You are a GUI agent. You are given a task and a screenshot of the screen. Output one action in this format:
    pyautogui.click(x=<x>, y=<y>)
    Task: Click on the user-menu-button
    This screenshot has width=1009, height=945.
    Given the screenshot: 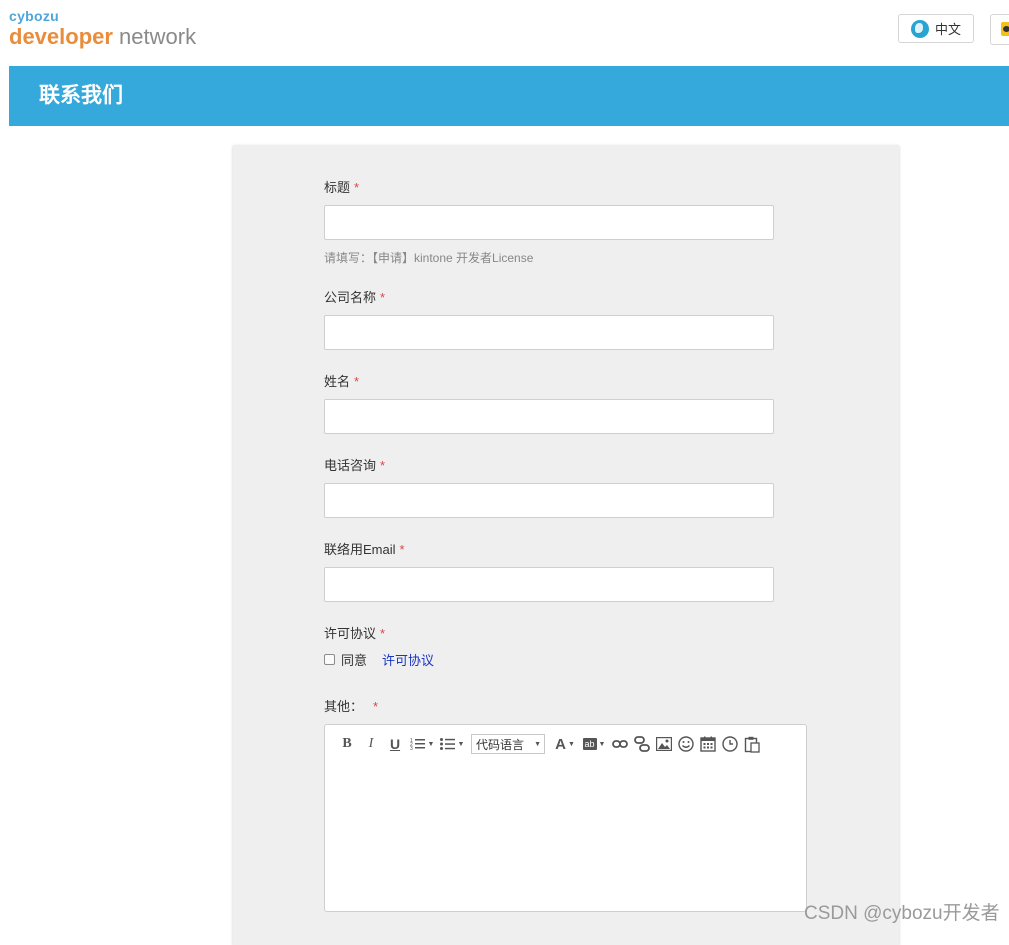 What is the action you would take?
    pyautogui.click(x=999, y=29)
    